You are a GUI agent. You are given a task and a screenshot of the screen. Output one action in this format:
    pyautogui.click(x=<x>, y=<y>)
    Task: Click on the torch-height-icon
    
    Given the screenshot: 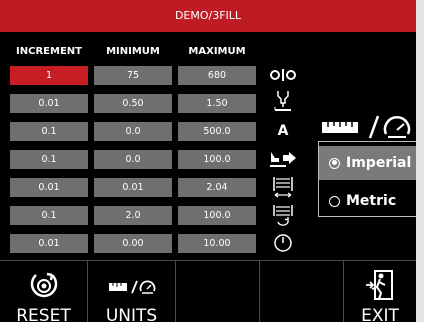 What is the action you would take?
    pyautogui.click(x=283, y=101)
    